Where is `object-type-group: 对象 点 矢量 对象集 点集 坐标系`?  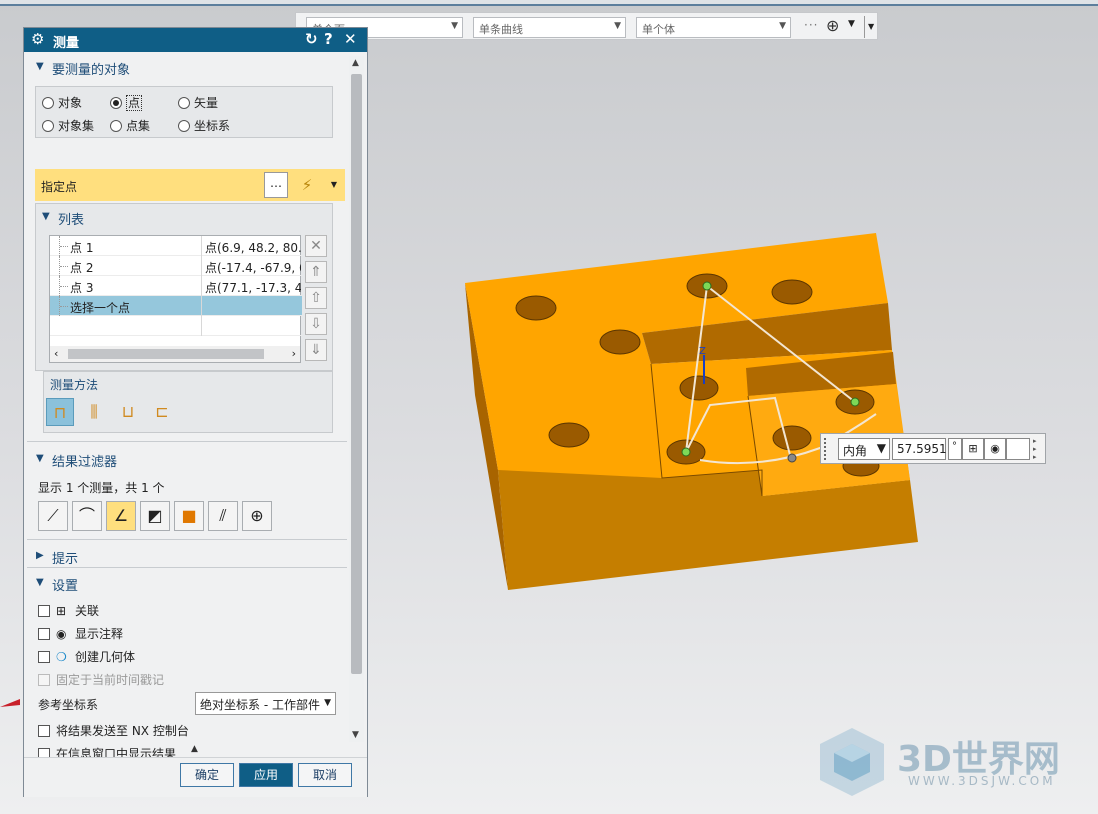
object-type-group: 对象 点 矢量 对象集 点集 坐标系 is located at coordinates (184, 112).